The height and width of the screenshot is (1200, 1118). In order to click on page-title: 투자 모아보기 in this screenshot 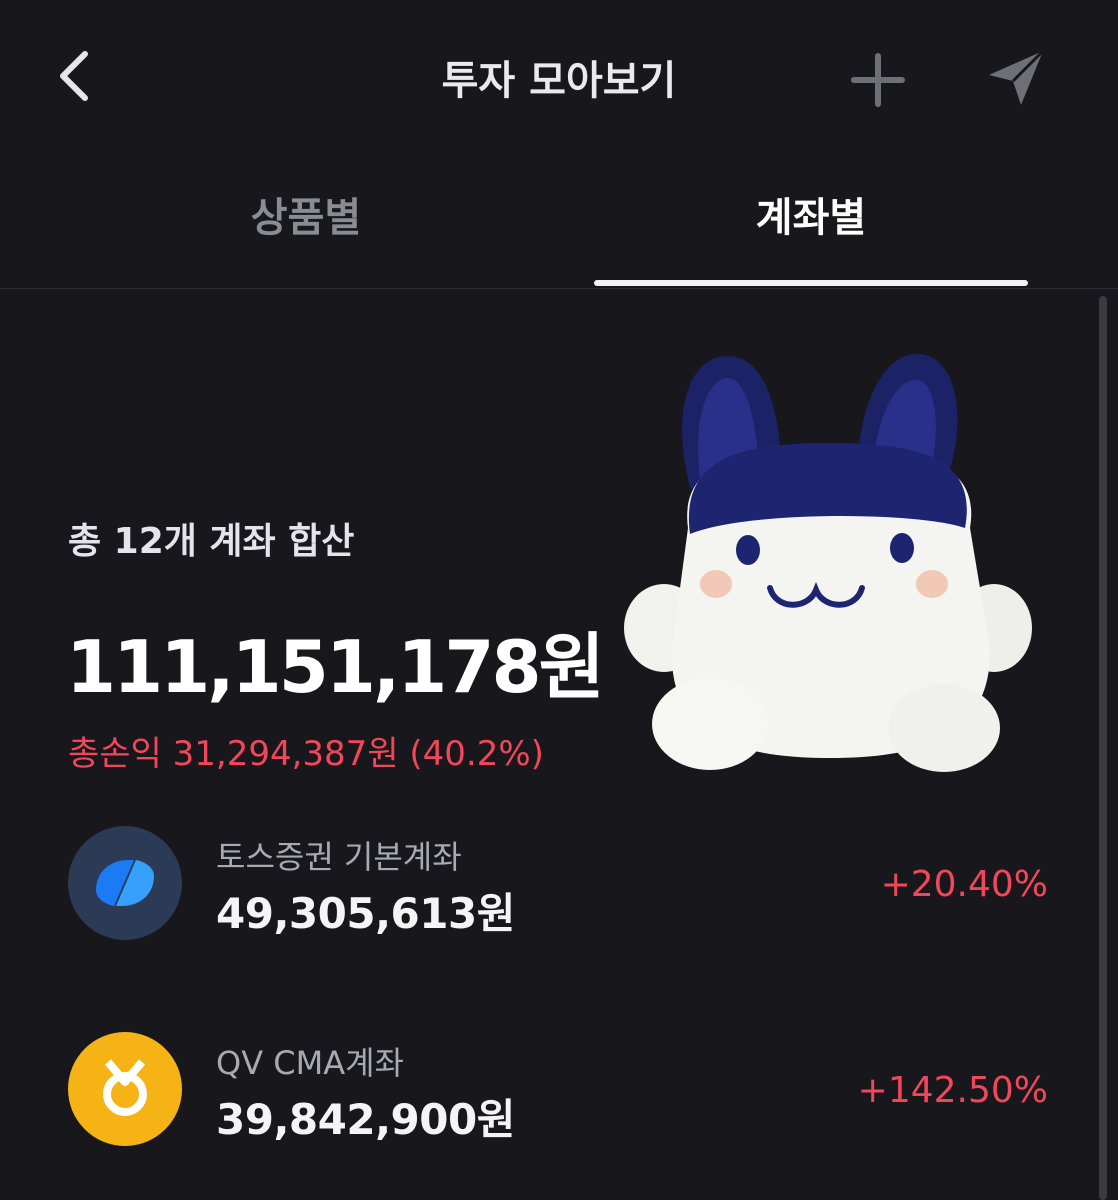, I will do `click(559, 81)`.